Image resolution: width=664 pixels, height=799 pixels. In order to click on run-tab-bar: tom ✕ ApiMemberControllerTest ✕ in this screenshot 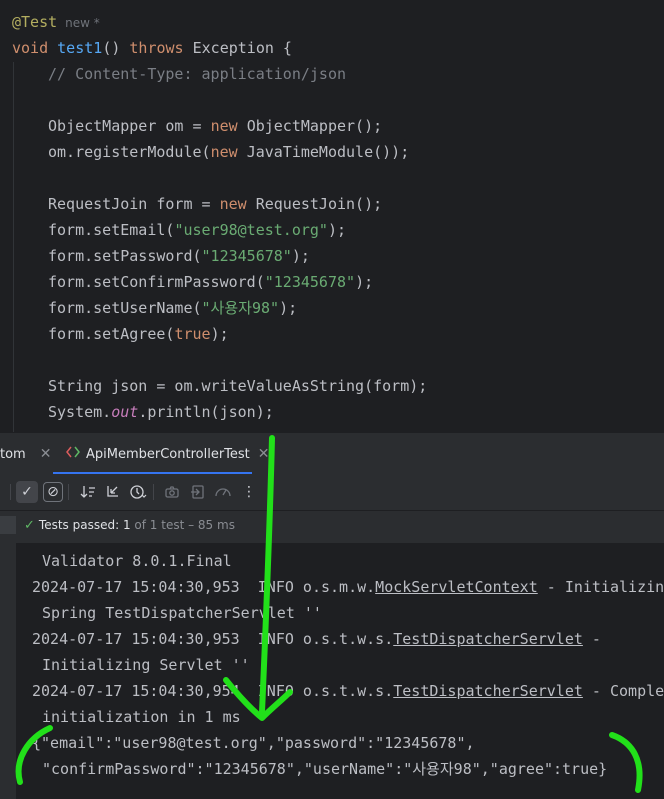, I will do `click(332, 453)`.